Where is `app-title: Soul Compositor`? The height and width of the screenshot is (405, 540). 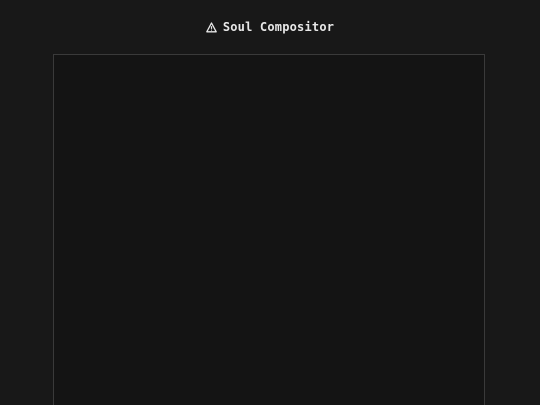
app-title: Soul Compositor is located at coordinates (270, 27).